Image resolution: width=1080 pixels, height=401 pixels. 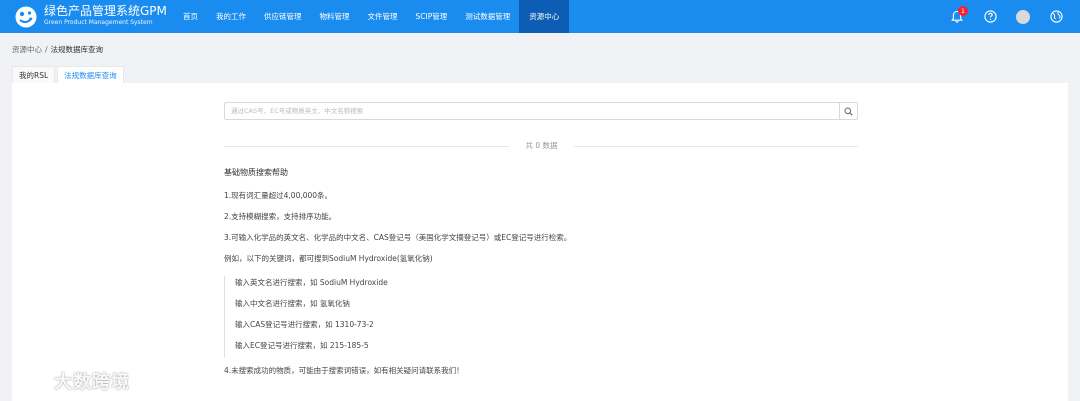 I want to click on user-avatar-button, so click(x=1023, y=17).